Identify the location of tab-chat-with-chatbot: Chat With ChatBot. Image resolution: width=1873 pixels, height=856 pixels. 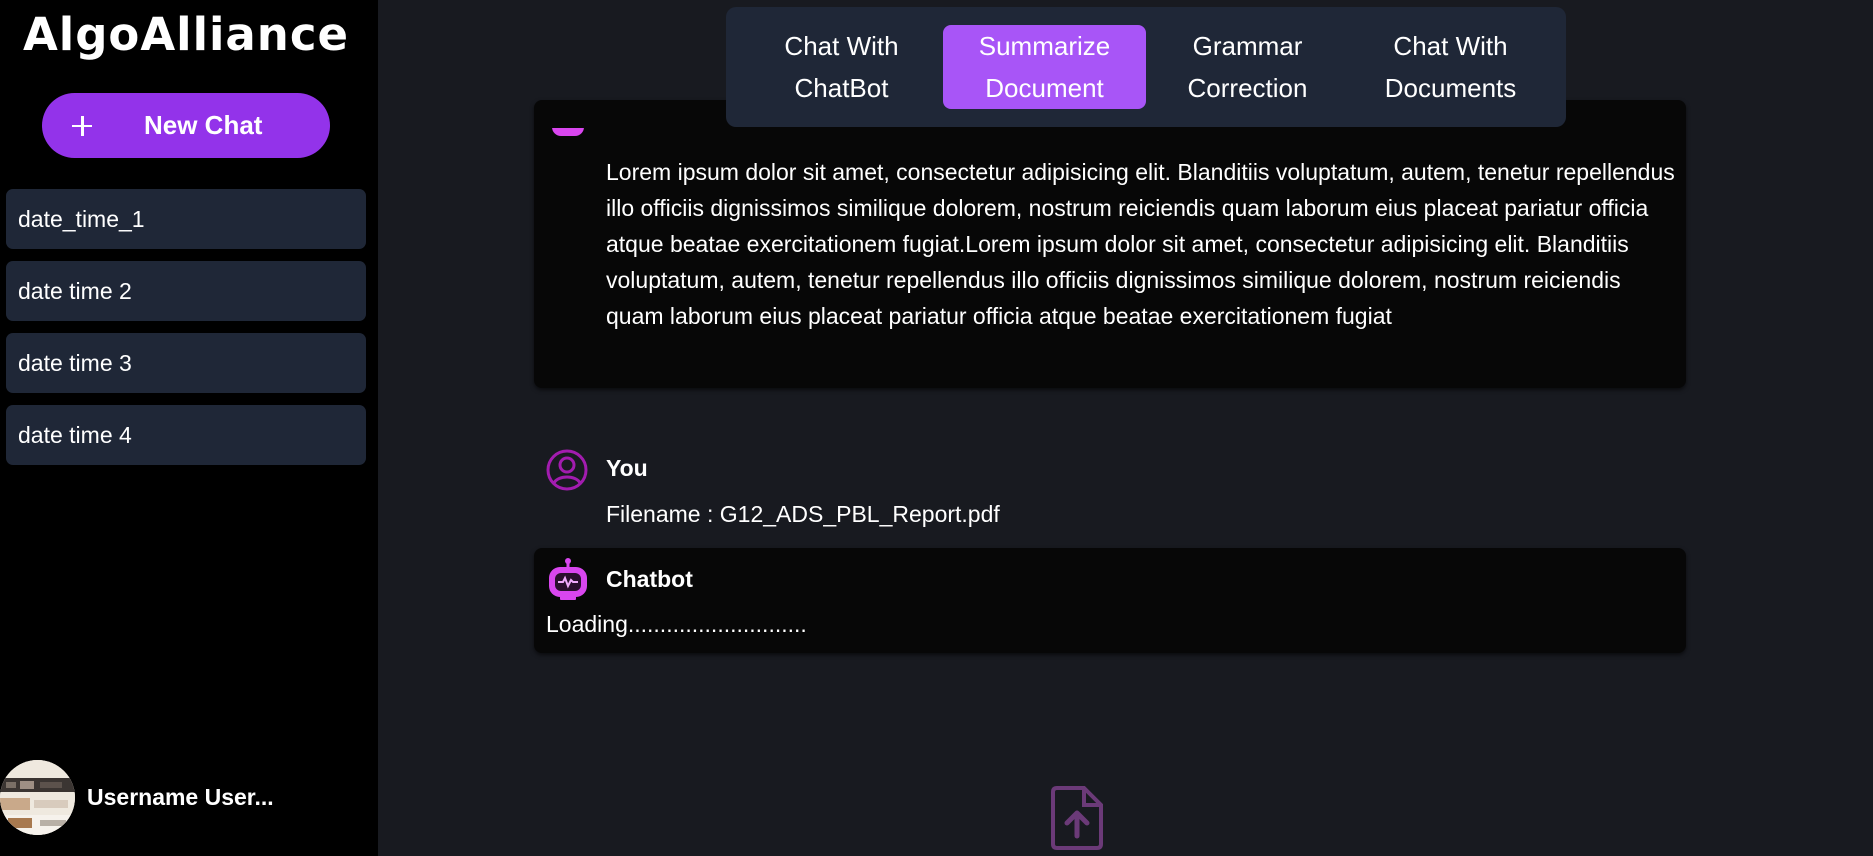
(841, 67).